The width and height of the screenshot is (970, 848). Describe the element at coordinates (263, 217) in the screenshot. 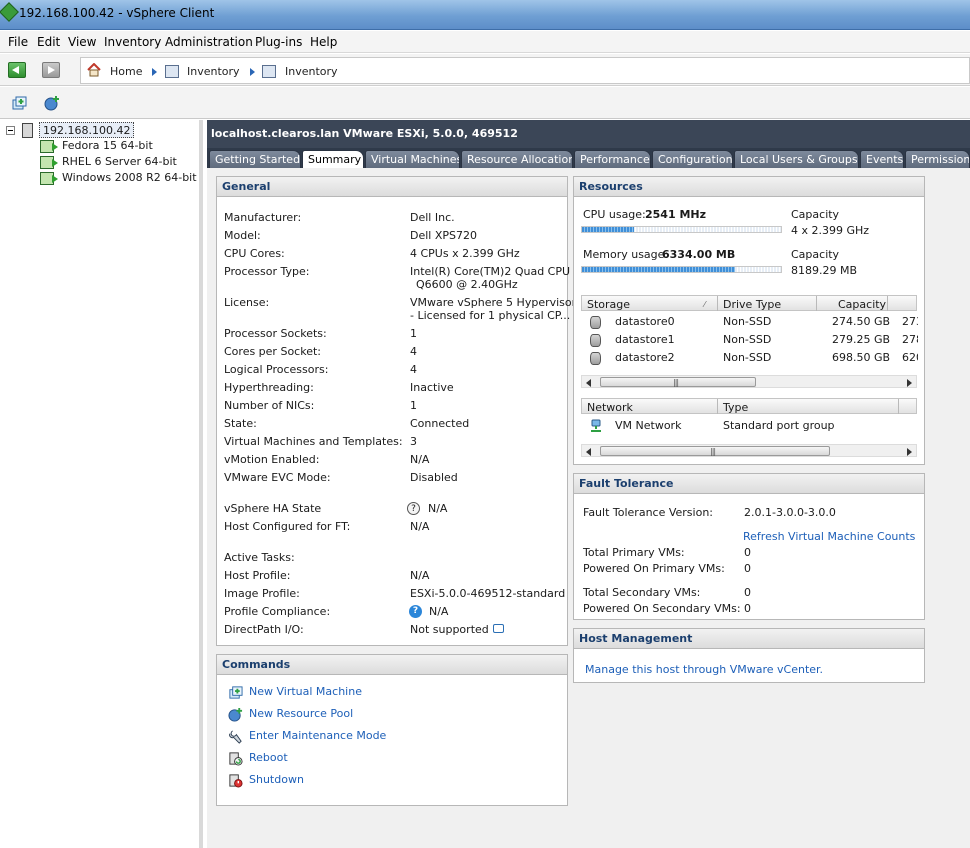

I see `general-row-label: Manufacturer:` at that location.